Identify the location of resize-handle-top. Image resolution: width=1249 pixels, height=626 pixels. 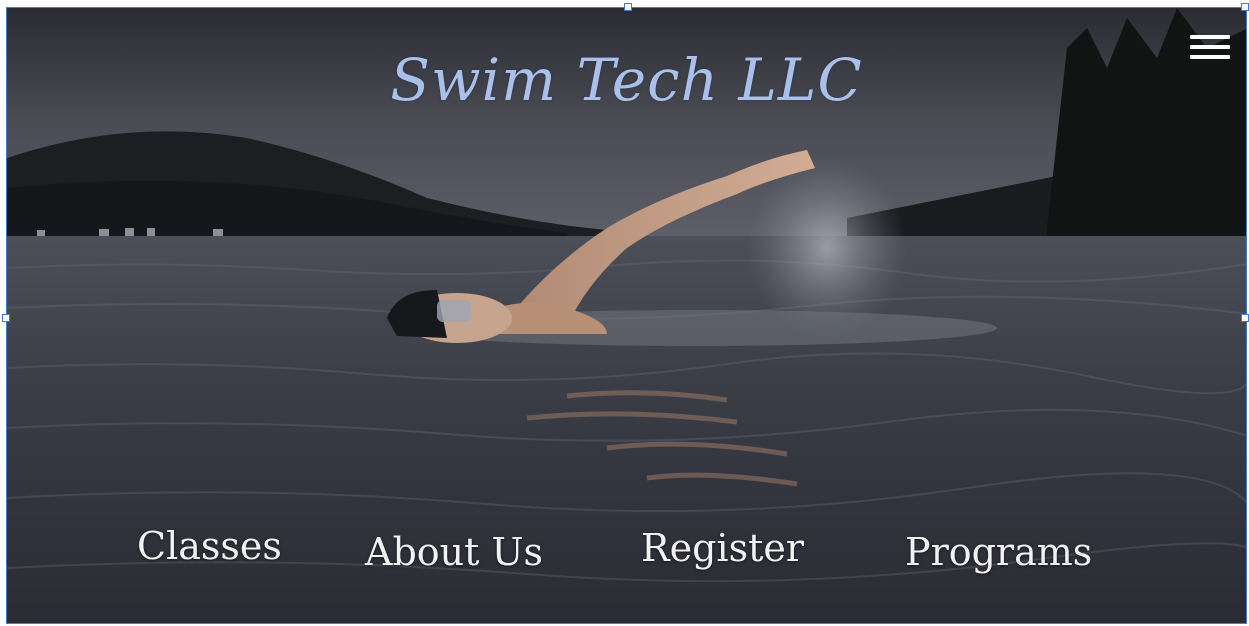
(628, 7).